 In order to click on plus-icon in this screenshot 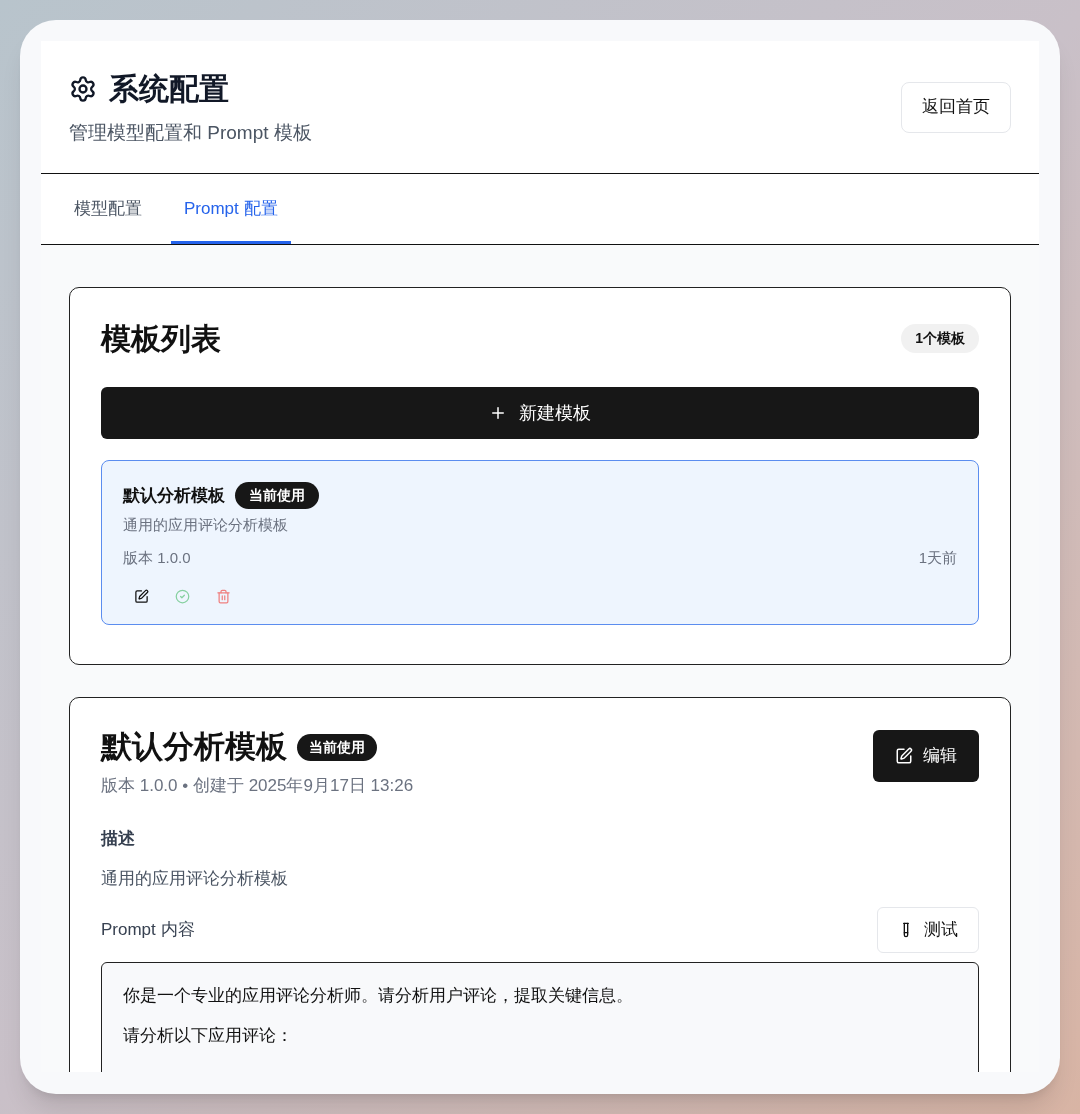, I will do `click(498, 413)`.